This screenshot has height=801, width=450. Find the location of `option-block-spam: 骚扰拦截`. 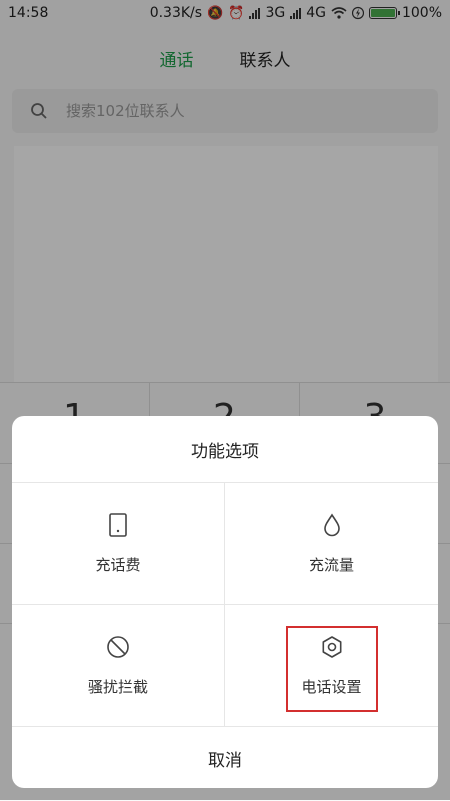

option-block-spam: 骚扰拦截 is located at coordinates (118, 666).